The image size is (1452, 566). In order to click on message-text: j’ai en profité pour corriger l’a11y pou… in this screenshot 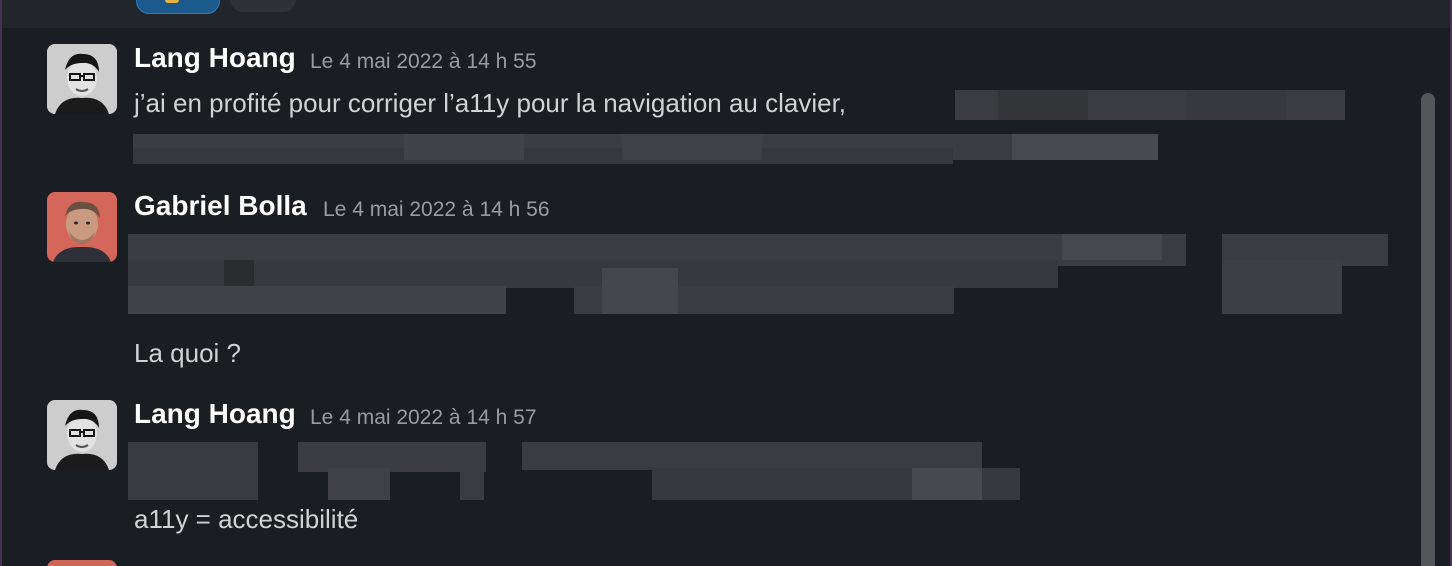, I will do `click(490, 103)`.